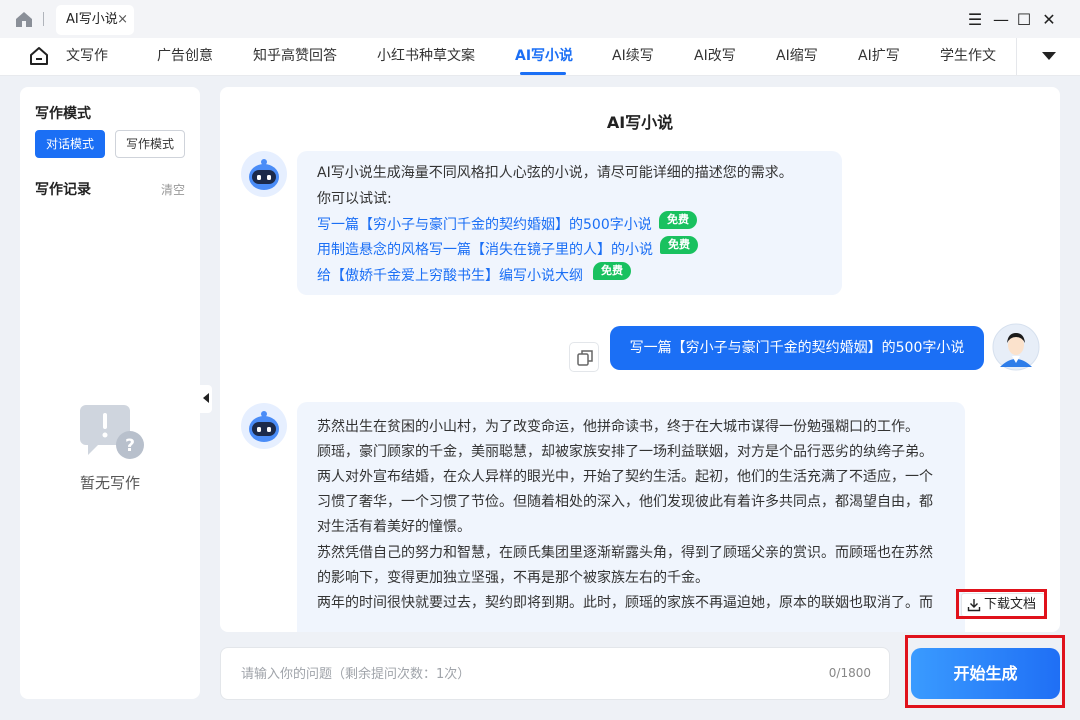 This screenshot has width=1080, height=720. What do you see at coordinates (122, 20) in the screenshot?
I see `tab-close-icon: ×` at bounding box center [122, 20].